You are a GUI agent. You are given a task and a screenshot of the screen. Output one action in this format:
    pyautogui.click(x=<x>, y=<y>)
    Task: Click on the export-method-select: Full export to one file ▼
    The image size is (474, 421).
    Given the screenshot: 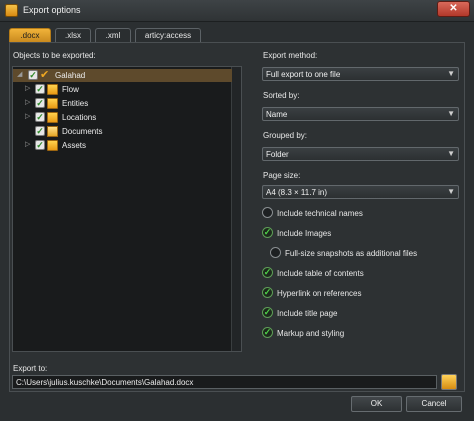 What is the action you would take?
    pyautogui.click(x=360, y=74)
    